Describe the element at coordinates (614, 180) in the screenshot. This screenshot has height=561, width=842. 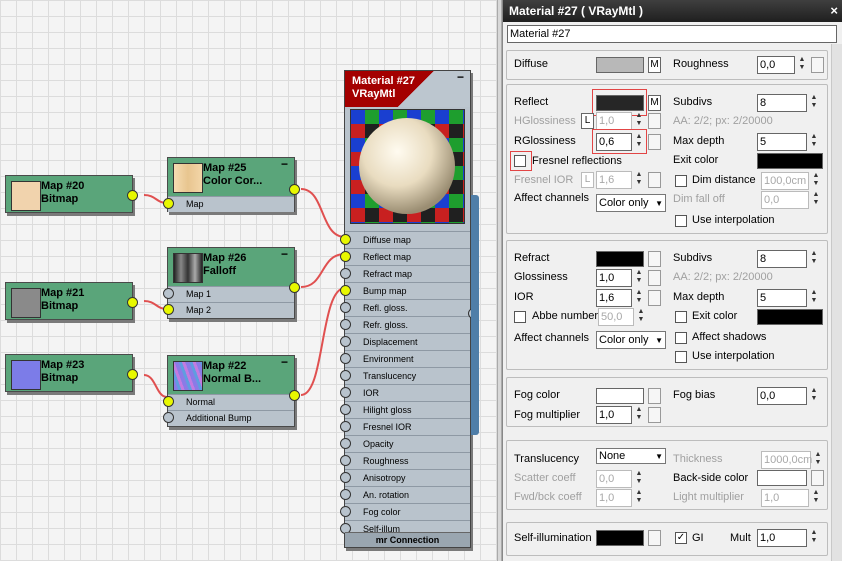
I see `fresnel-ior-spinner: 1,6` at that location.